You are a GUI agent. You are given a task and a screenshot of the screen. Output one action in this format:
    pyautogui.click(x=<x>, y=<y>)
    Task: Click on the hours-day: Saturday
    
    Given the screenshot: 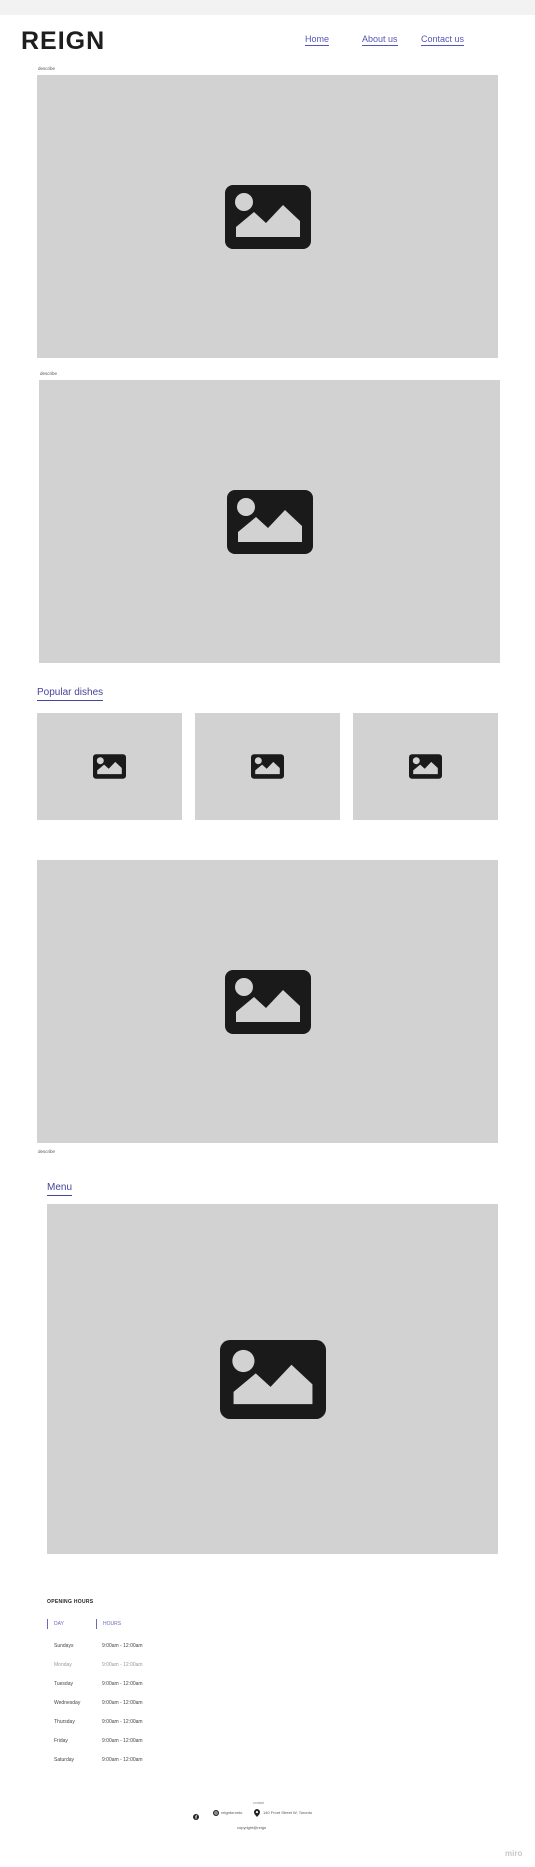 What is the action you would take?
    pyautogui.click(x=64, y=1760)
    